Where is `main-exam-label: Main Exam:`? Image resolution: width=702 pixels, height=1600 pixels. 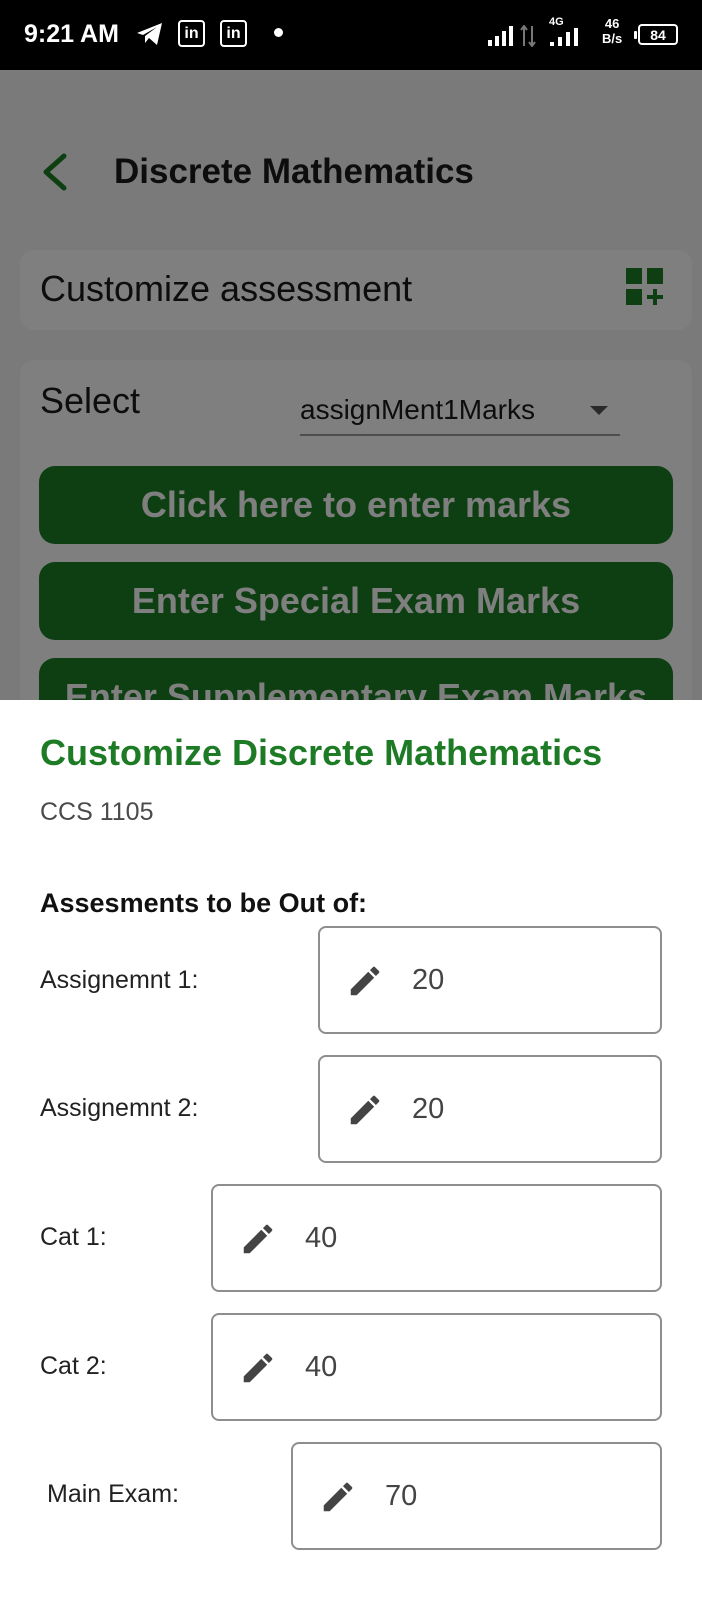 main-exam-label: Main Exam: is located at coordinates (113, 1494).